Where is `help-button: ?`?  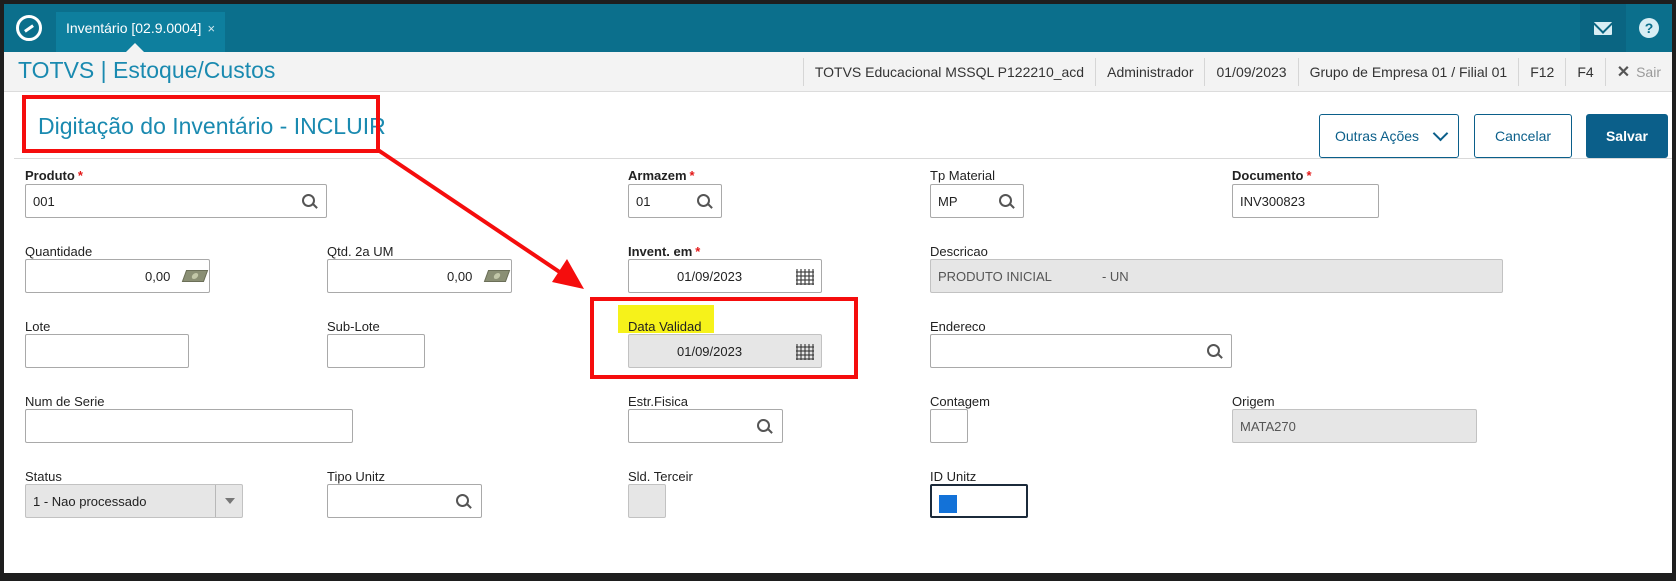 help-button: ? is located at coordinates (1649, 28).